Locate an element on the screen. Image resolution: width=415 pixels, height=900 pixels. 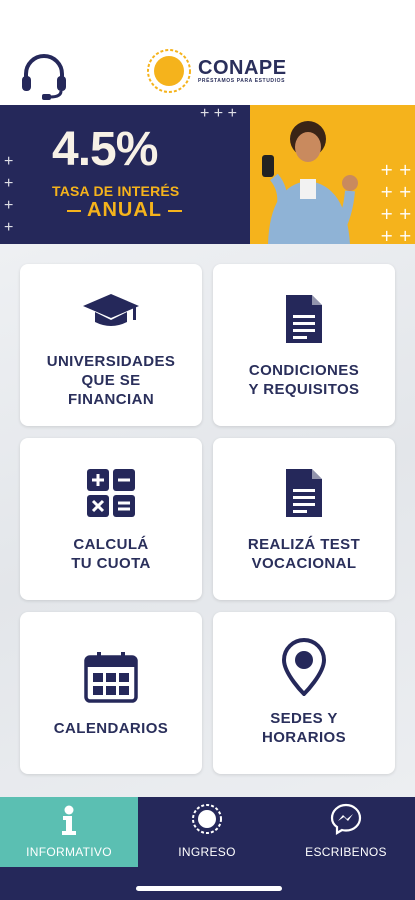
bottom-tab-bar: INFORMATIVO INGRESO ESCRIBENOS is located at coordinates (207, 848).